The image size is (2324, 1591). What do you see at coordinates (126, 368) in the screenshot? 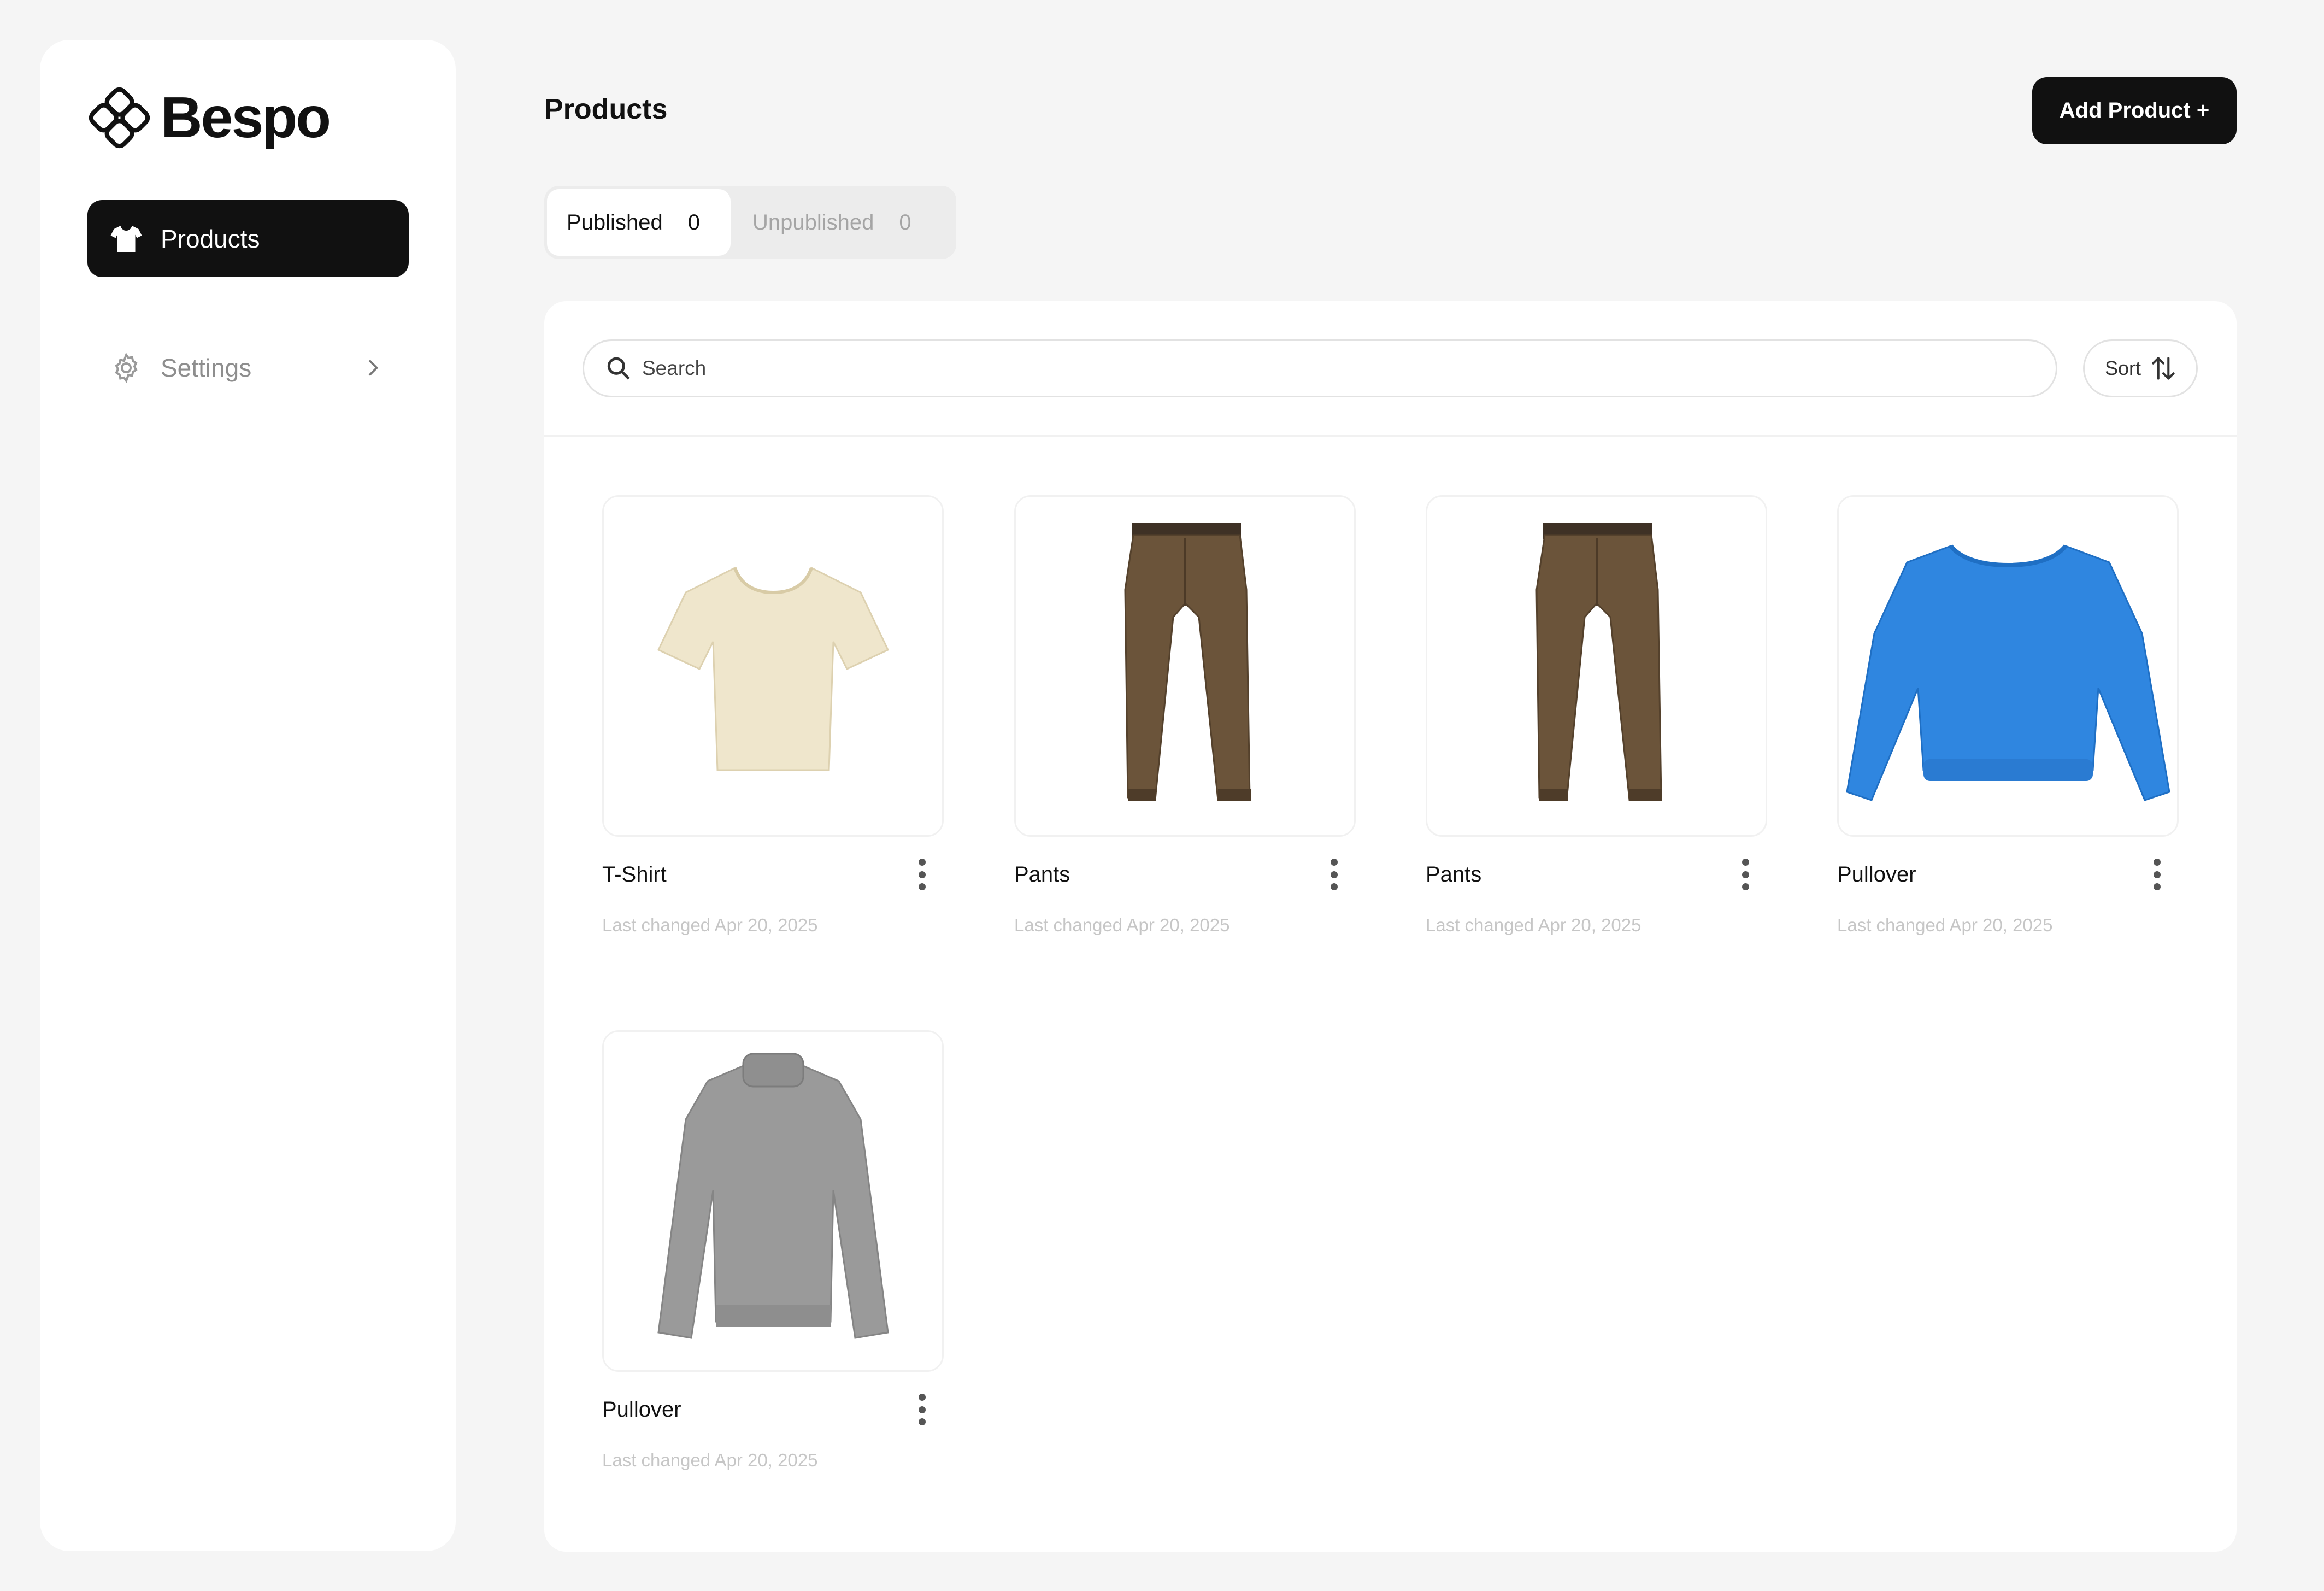
I see `gear-icon` at bounding box center [126, 368].